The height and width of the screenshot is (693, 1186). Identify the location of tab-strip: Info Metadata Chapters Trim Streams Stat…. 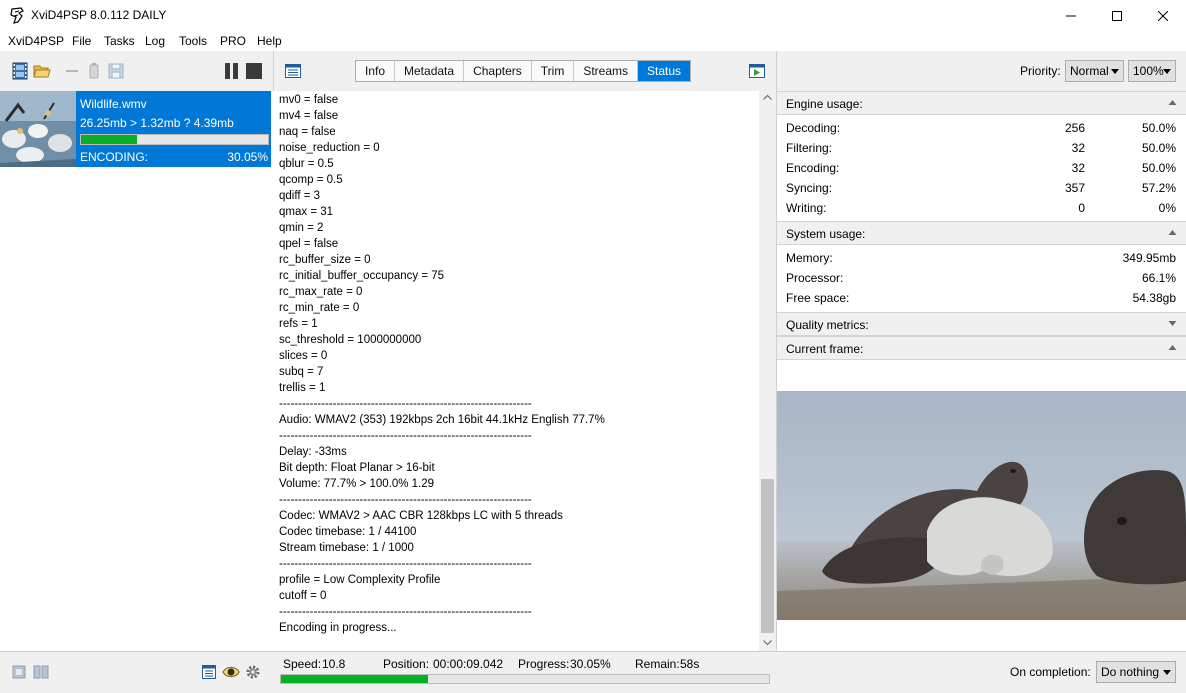
(523, 71).